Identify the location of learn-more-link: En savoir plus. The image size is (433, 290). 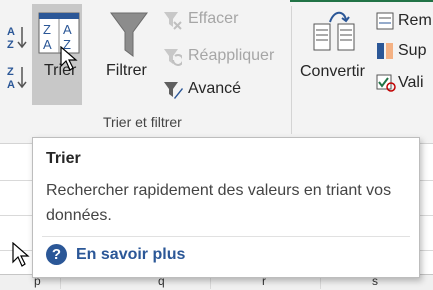
(130, 255).